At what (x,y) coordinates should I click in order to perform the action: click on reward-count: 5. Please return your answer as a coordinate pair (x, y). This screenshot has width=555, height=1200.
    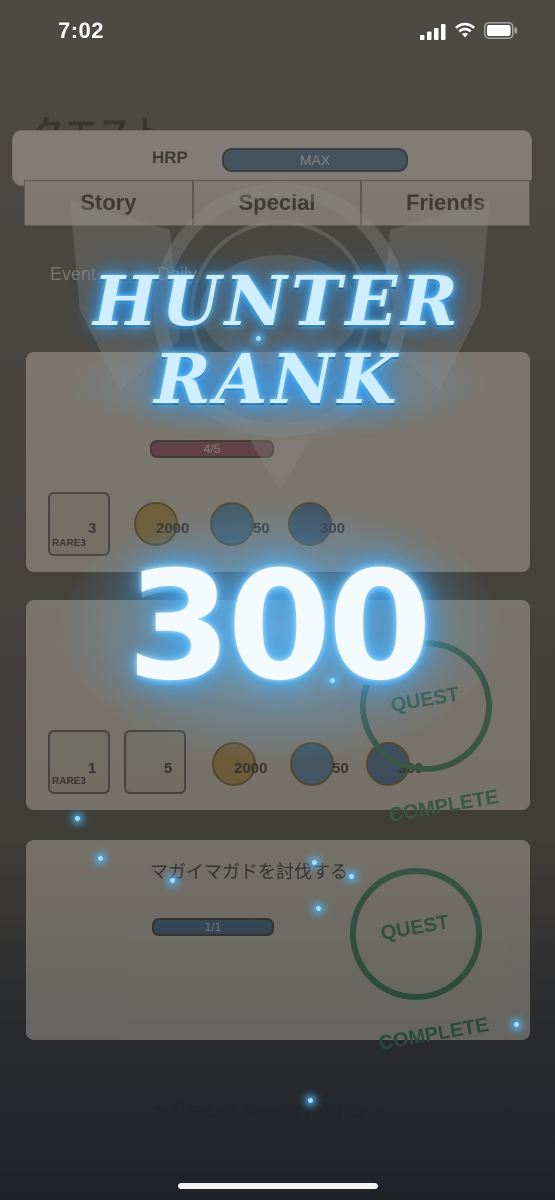
    Looking at the image, I should click on (168, 768).